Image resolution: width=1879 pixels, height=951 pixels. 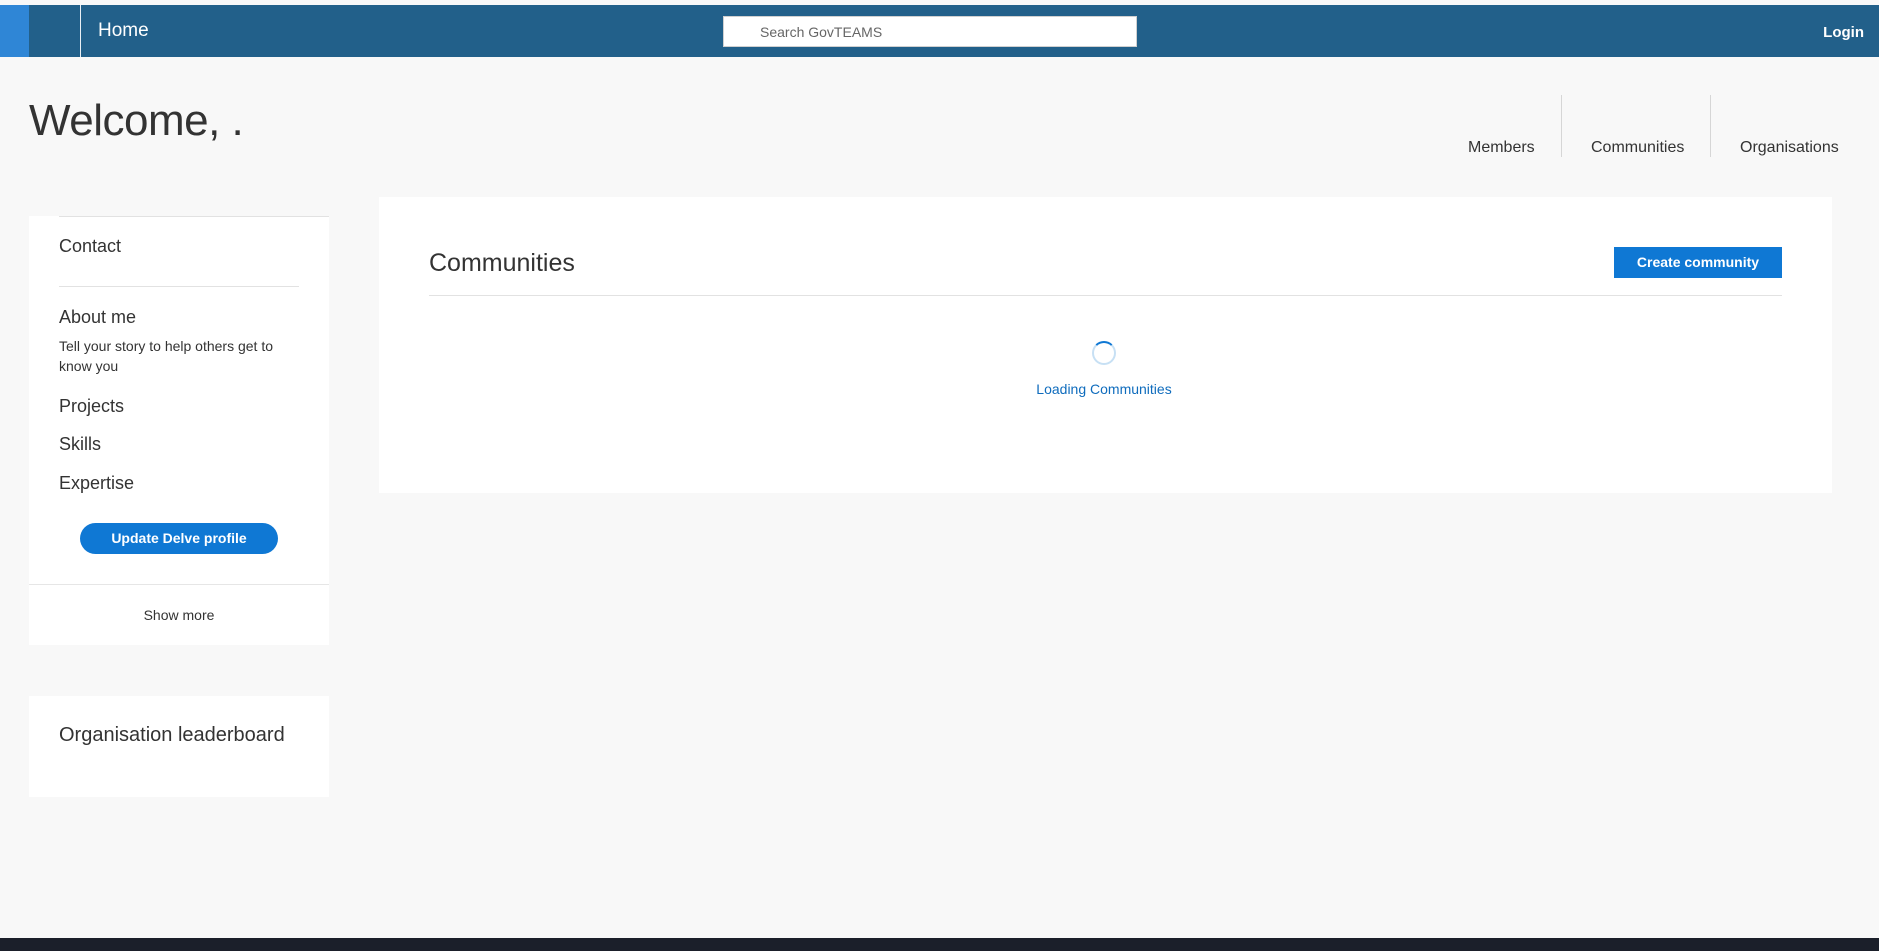 I want to click on skills-title: Skills, so click(x=80, y=444).